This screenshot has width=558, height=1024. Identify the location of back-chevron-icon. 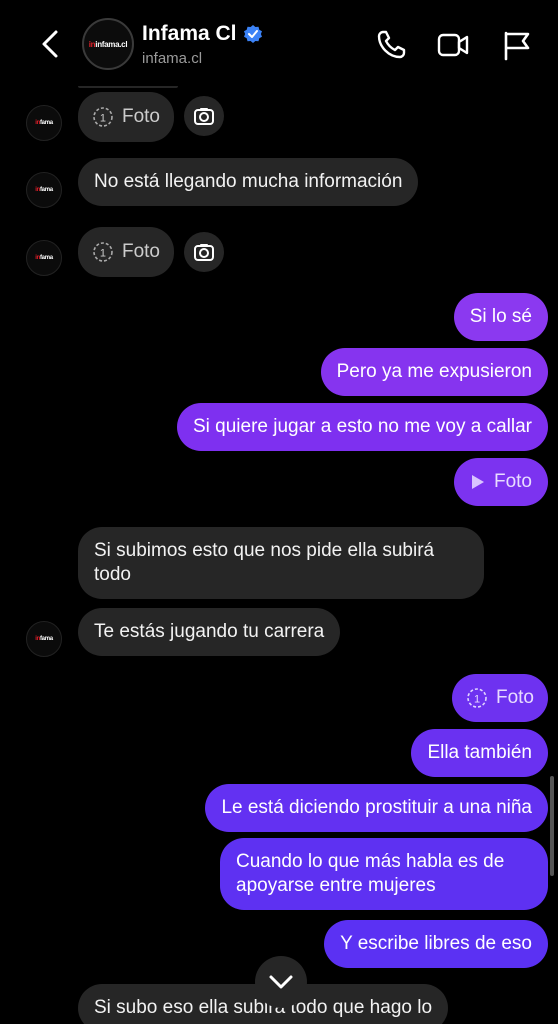
(51, 44).